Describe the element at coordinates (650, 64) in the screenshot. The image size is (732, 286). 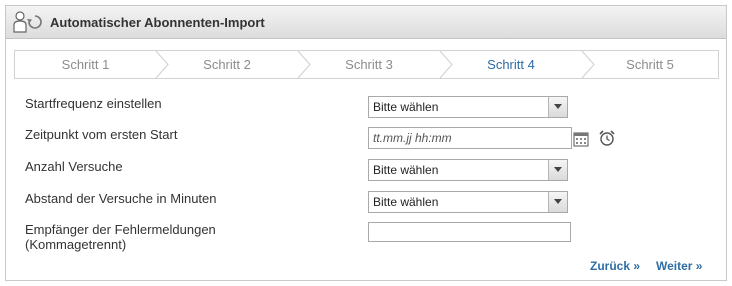
I see `wizard-step-5: Schritt 5` at that location.